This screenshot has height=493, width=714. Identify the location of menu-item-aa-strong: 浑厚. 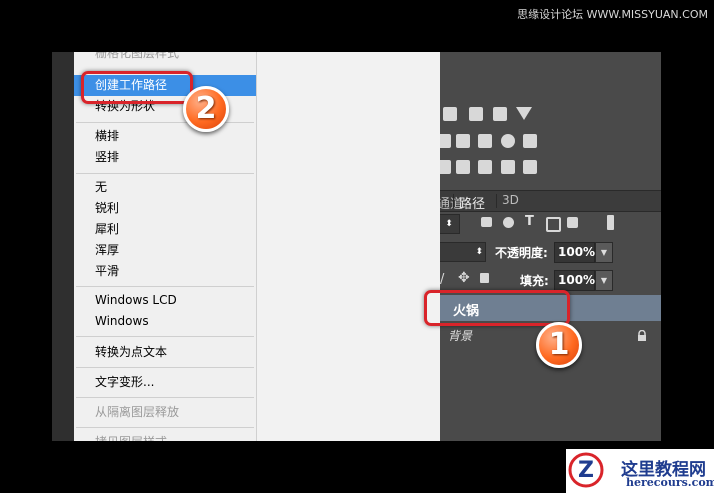
(165, 250).